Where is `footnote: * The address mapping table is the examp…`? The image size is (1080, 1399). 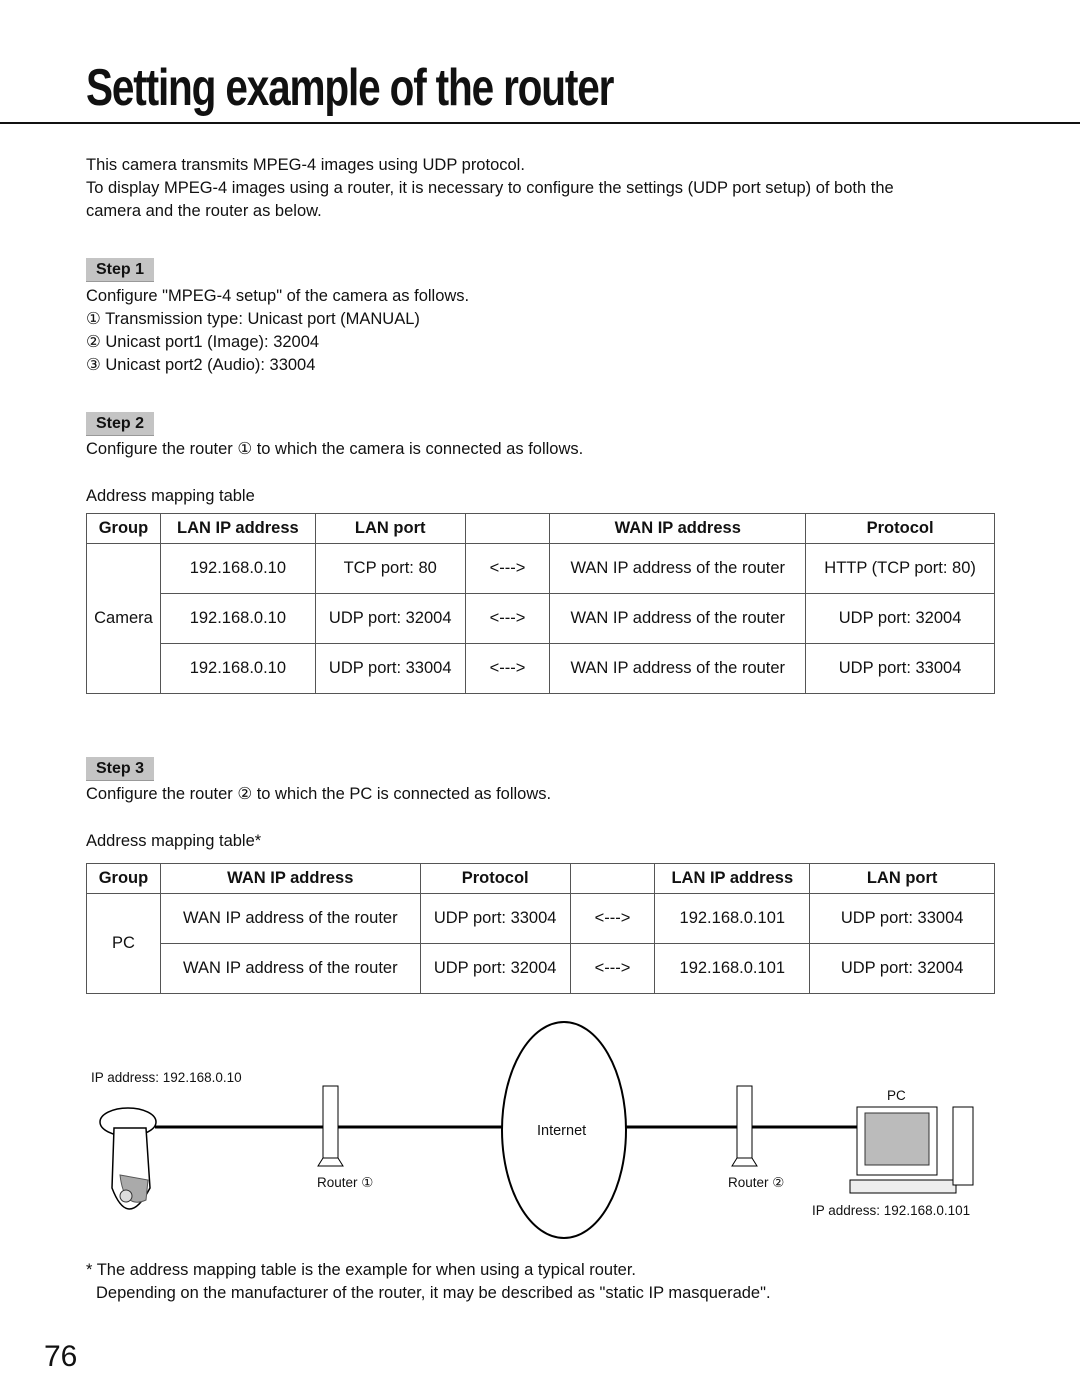 footnote: * The address mapping table is the examp… is located at coordinates (428, 1282).